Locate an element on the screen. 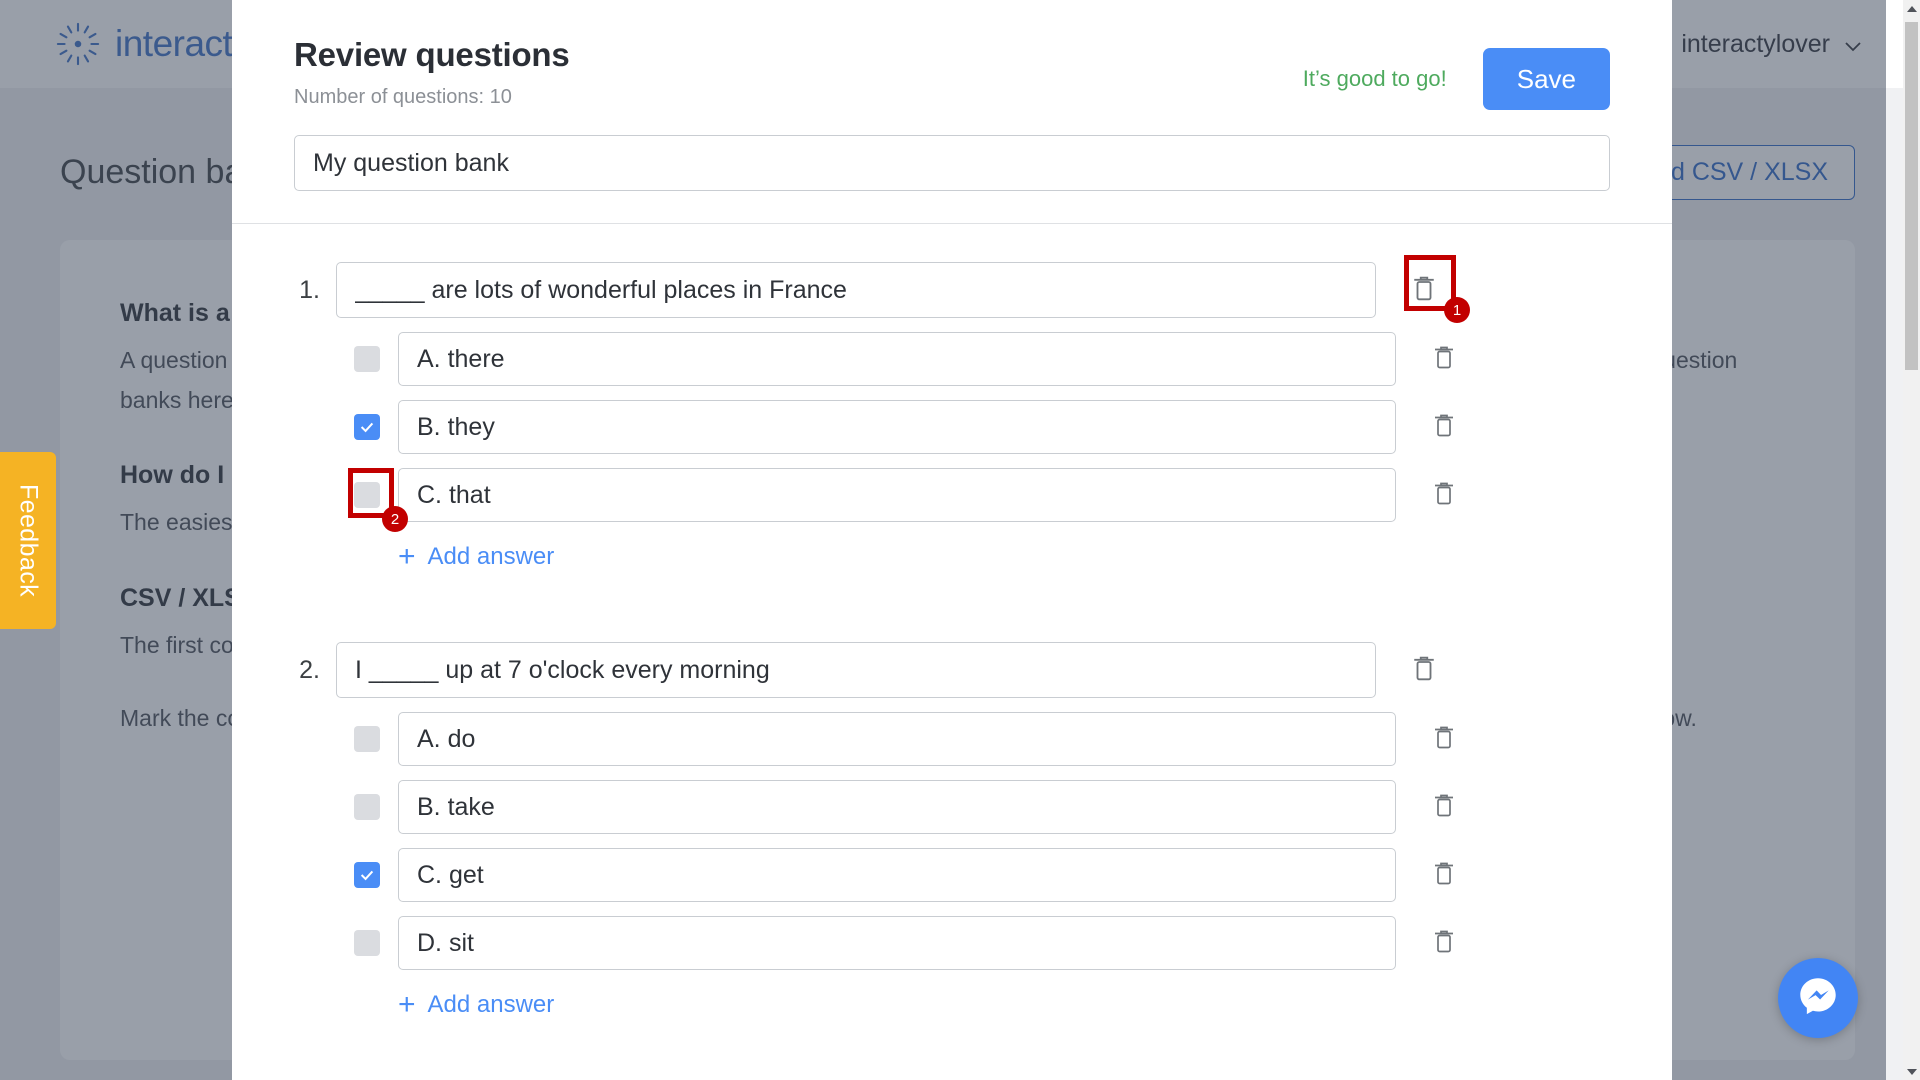  question-row: 1. 1 is located at coordinates (952, 289).